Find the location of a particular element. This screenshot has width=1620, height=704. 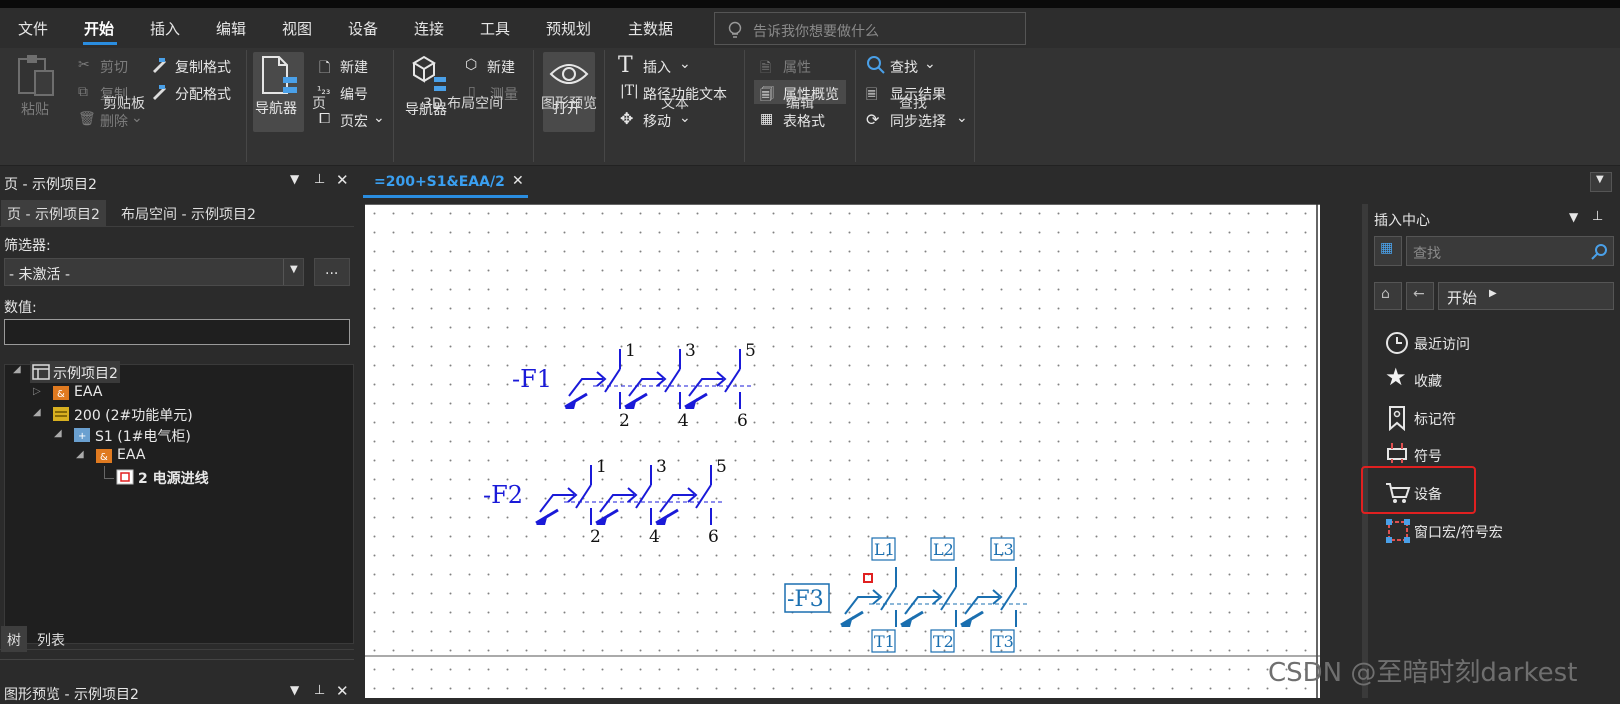

cabinet-icon: + is located at coordinates (82, 435).